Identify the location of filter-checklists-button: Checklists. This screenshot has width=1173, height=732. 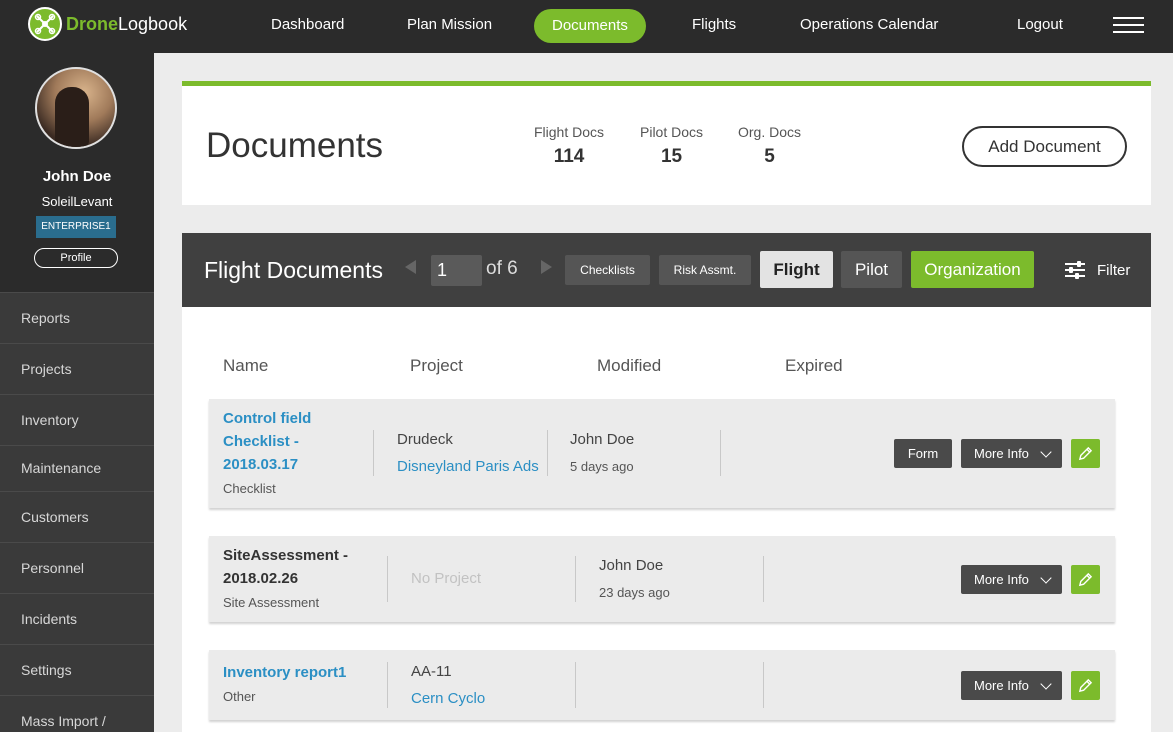
(607, 270).